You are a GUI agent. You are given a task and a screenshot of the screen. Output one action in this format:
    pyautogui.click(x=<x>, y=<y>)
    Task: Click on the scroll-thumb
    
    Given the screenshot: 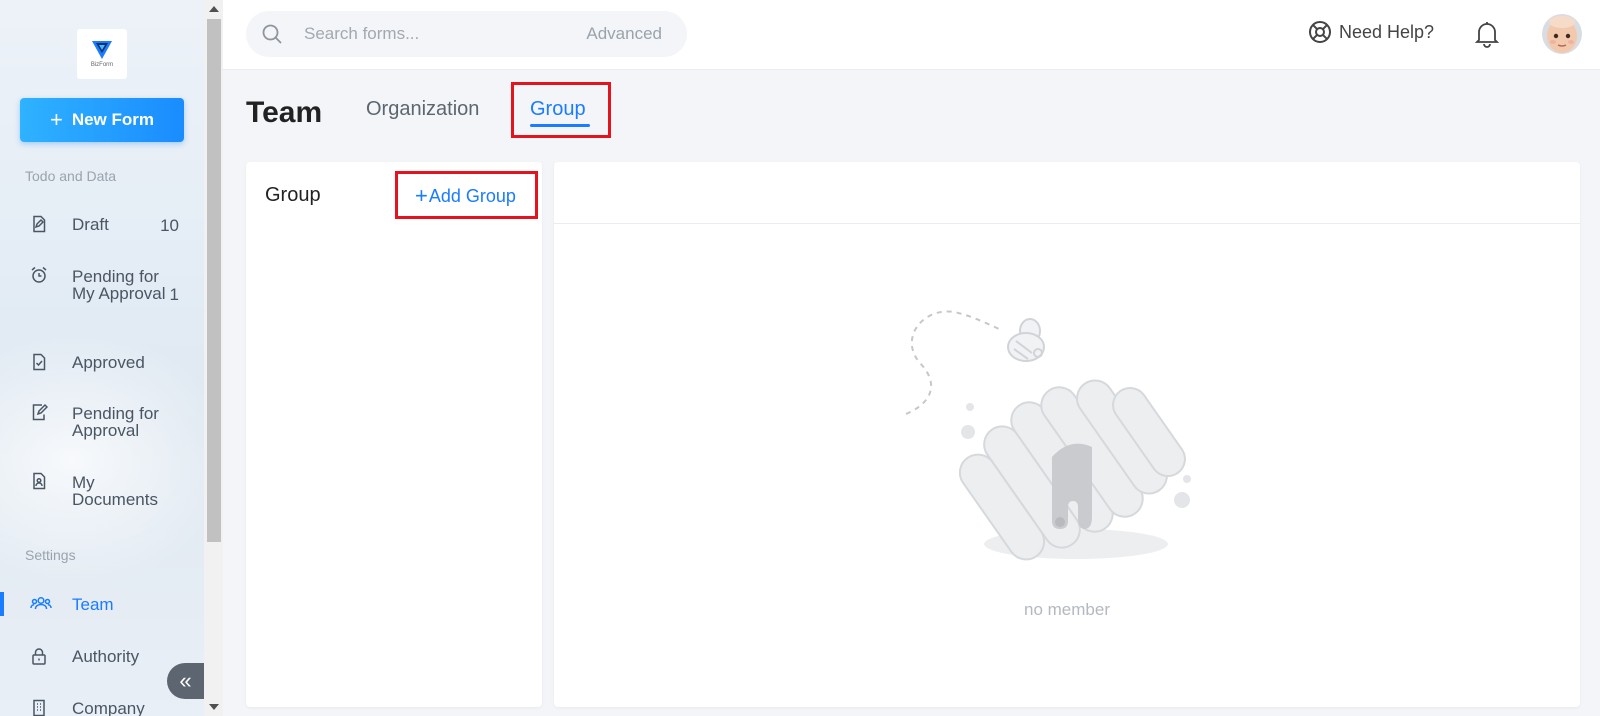 What is the action you would take?
    pyautogui.click(x=214, y=280)
    